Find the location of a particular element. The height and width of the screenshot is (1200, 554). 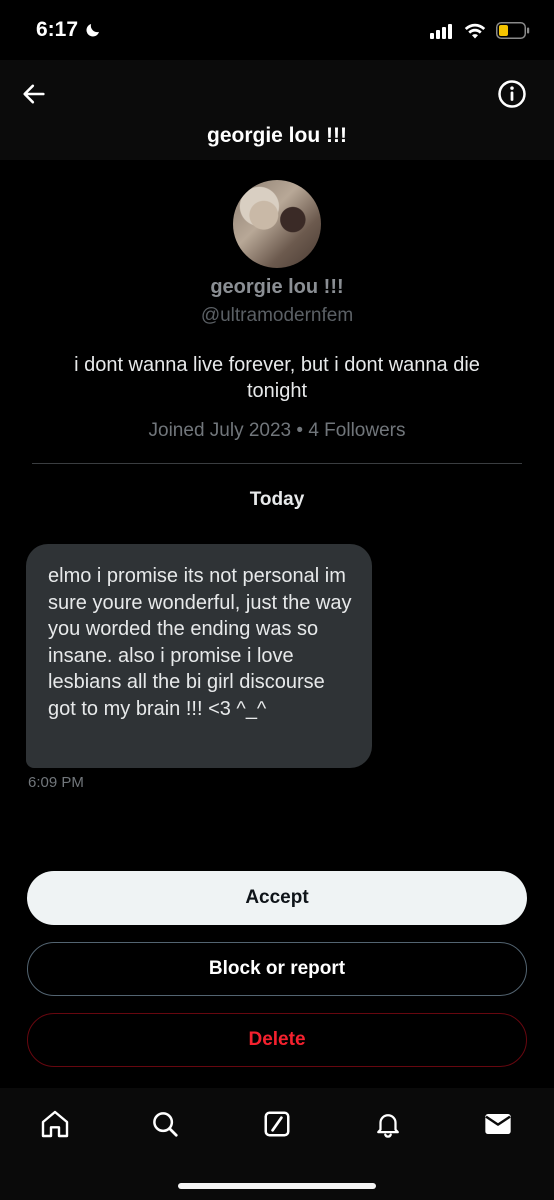

home-icon is located at coordinates (55, 1124).